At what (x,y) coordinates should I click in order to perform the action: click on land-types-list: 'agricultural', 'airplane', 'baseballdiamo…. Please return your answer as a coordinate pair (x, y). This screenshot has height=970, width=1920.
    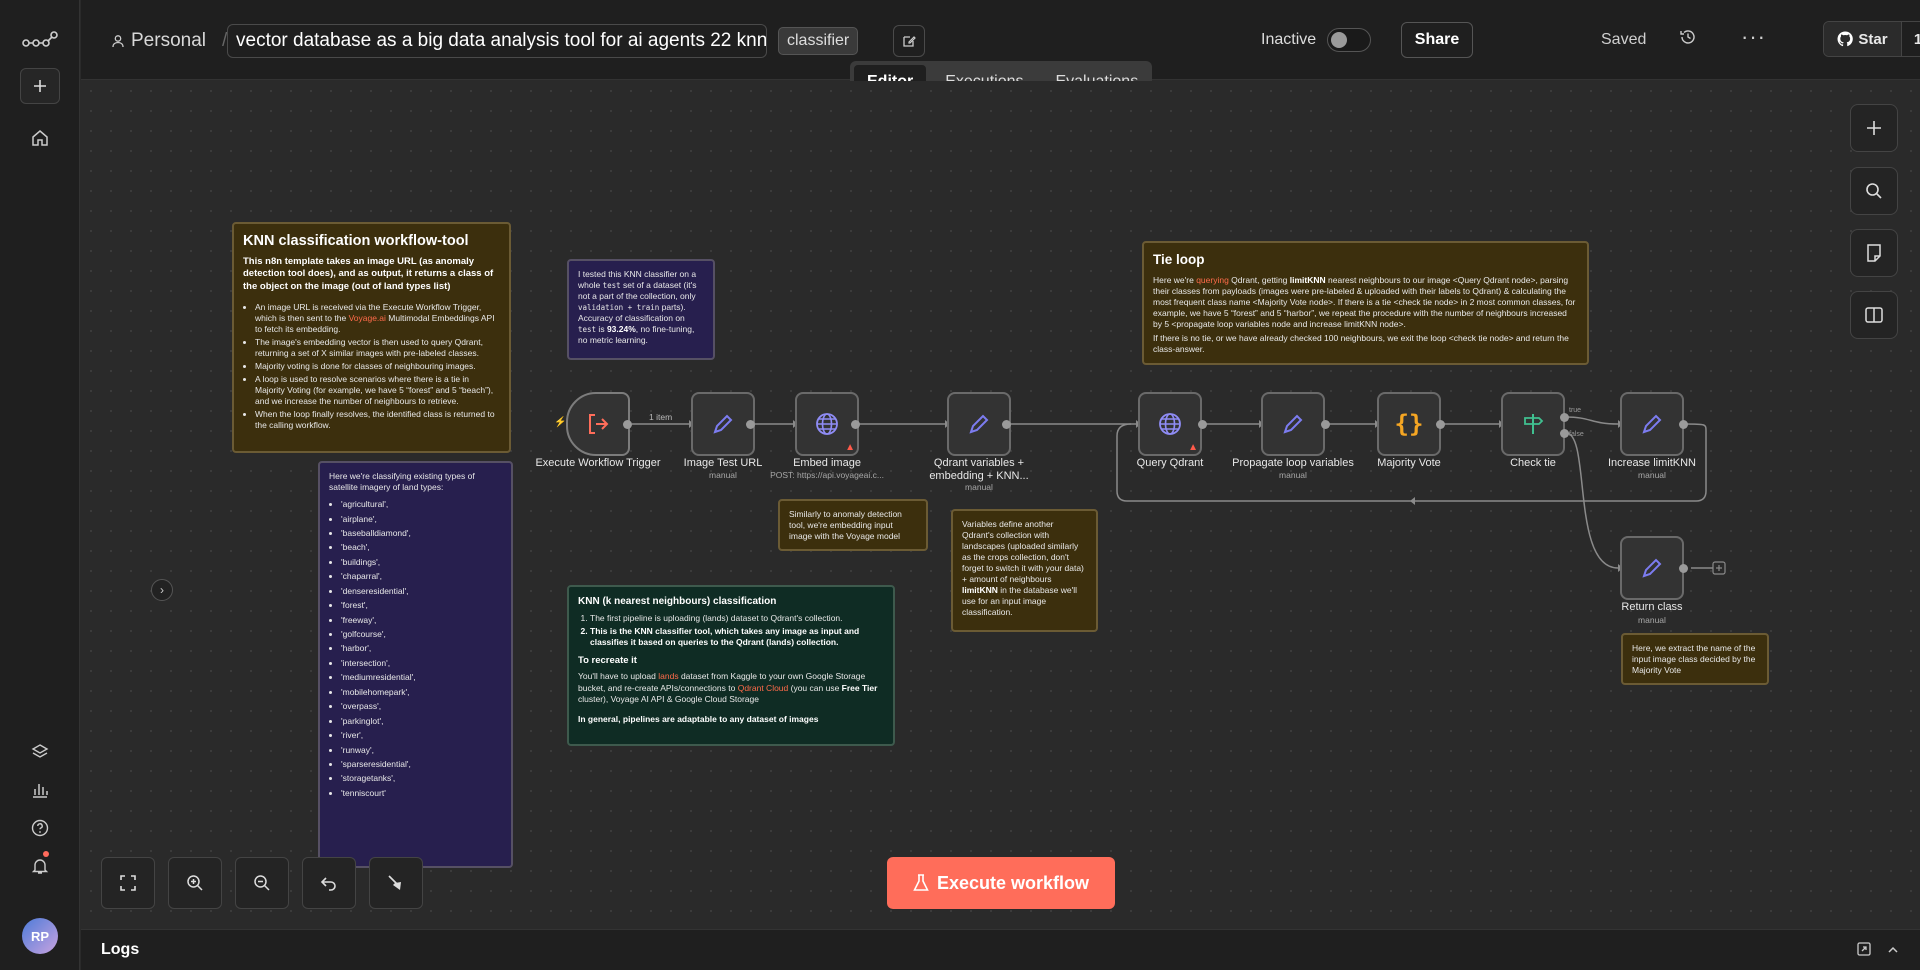
    Looking at the image, I should click on (415, 649).